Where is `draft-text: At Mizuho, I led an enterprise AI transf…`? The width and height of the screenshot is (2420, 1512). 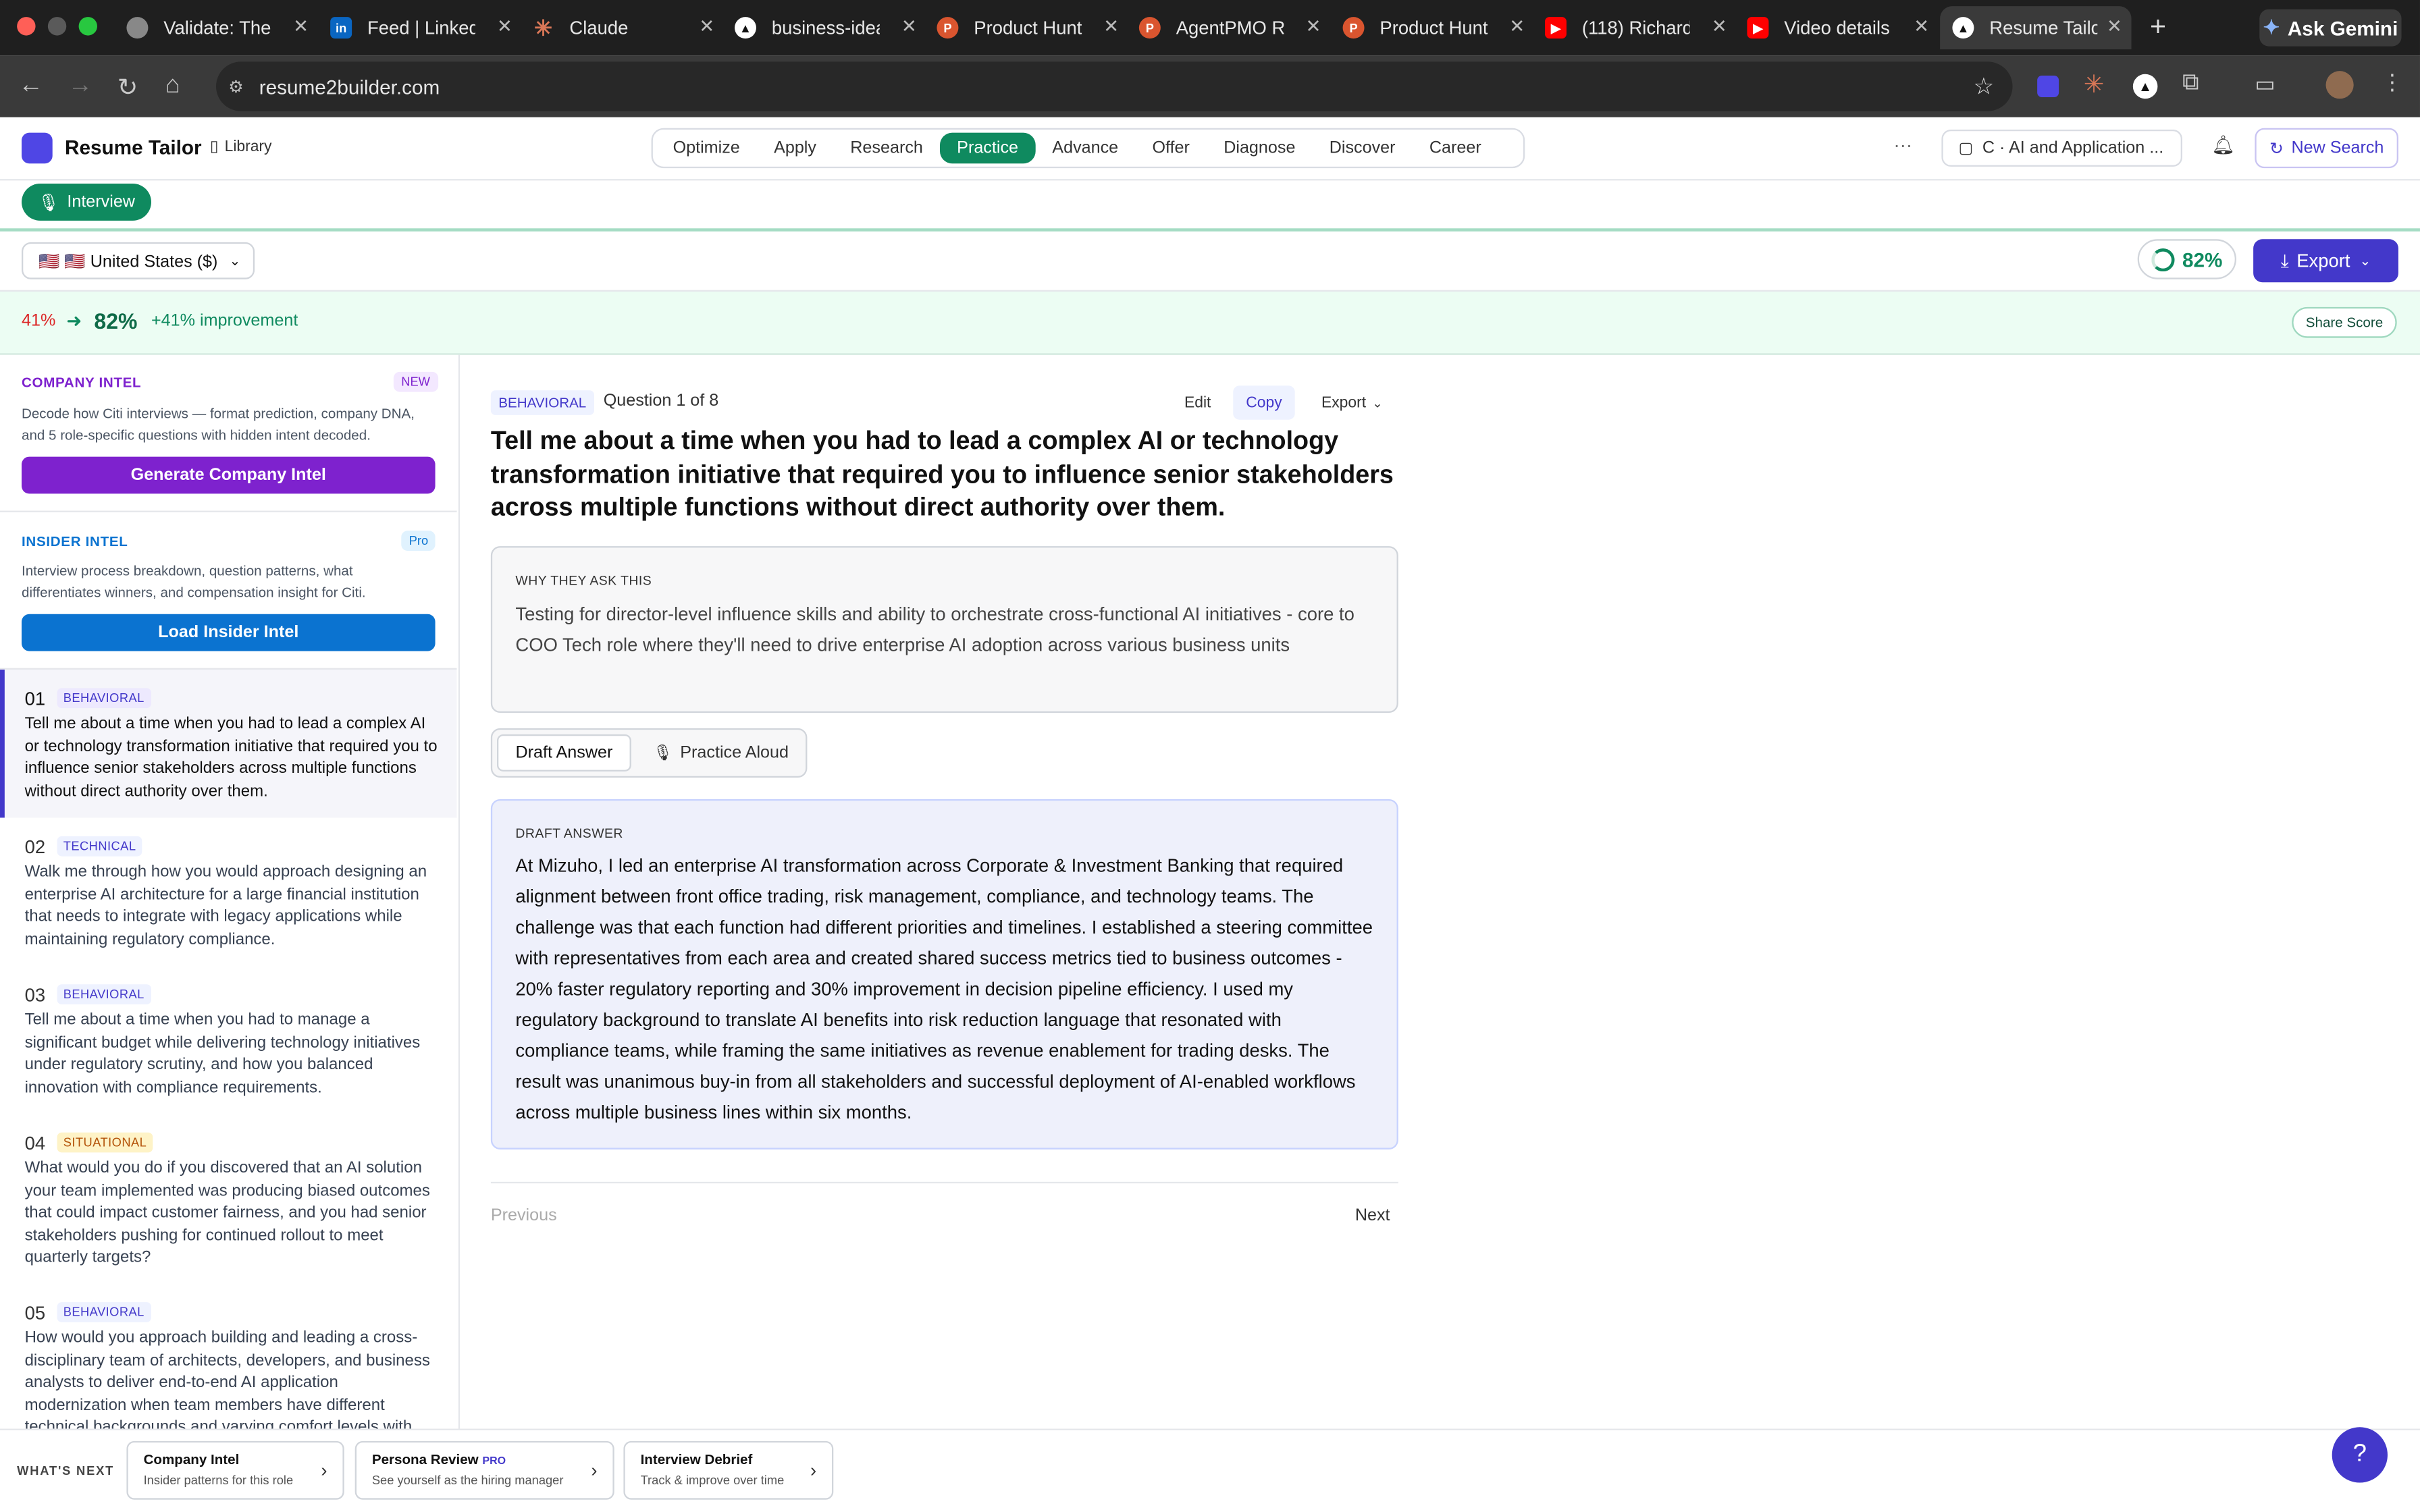 draft-text: At Mizuho, I led an enterprise AI transf… is located at coordinates (947, 988).